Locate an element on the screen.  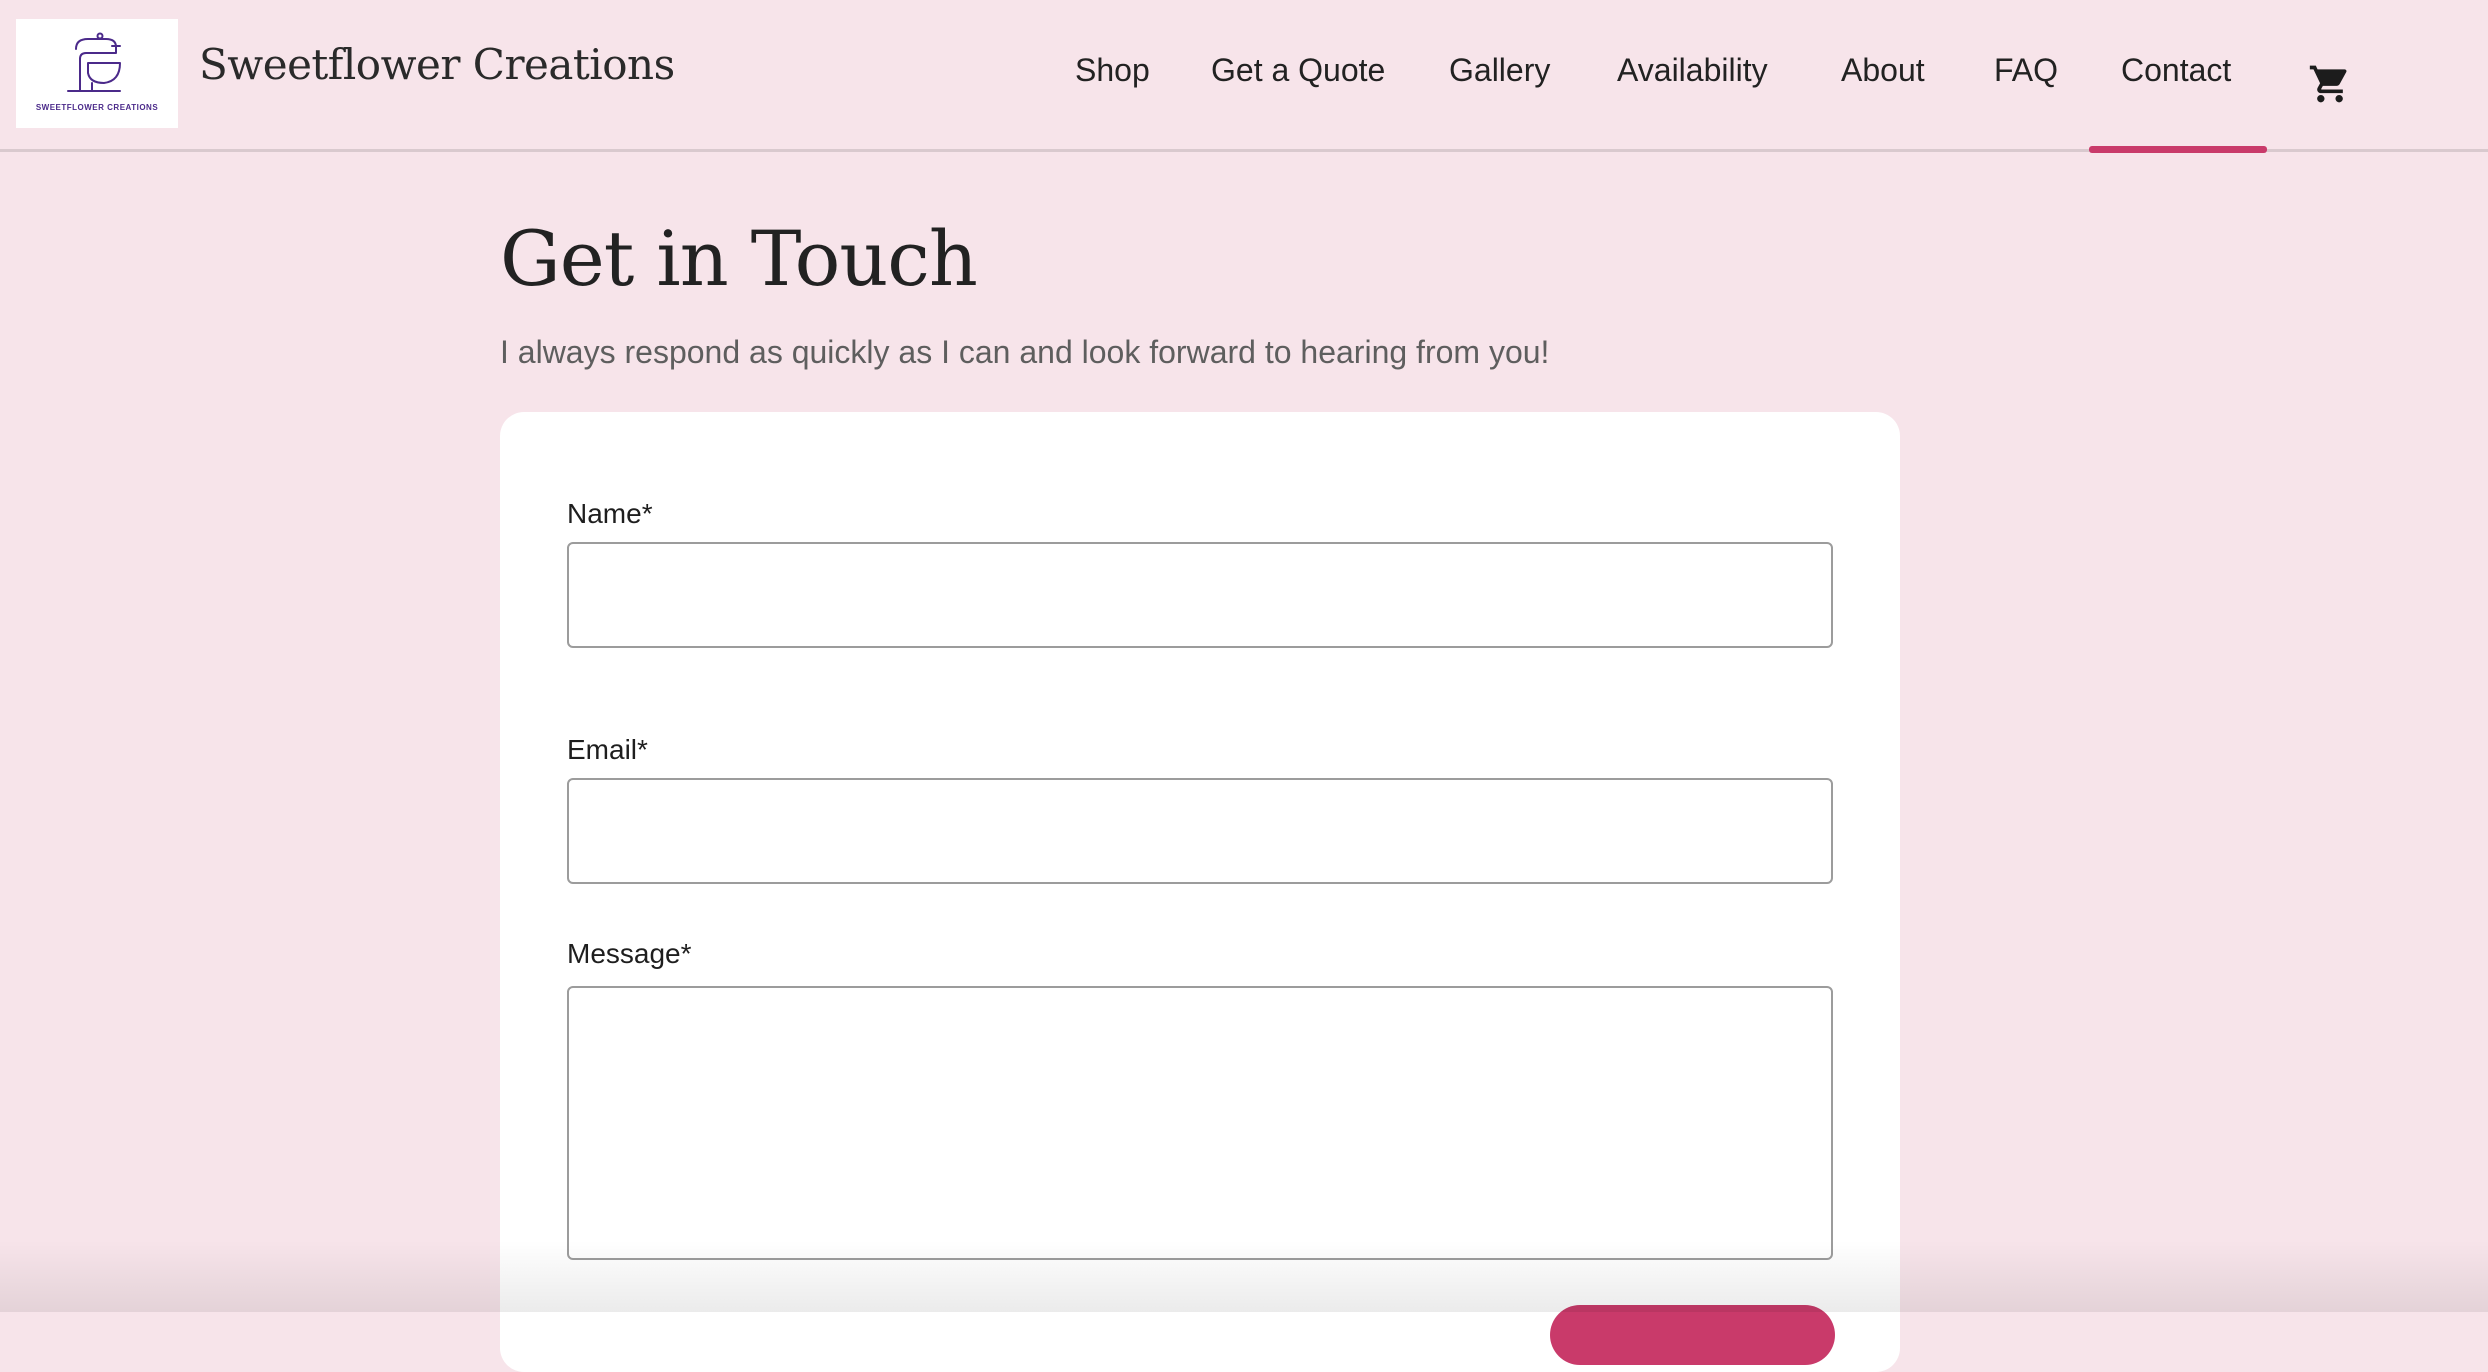
nav-item-get-a-quote: Get a Quote is located at coordinates (1298, 70).